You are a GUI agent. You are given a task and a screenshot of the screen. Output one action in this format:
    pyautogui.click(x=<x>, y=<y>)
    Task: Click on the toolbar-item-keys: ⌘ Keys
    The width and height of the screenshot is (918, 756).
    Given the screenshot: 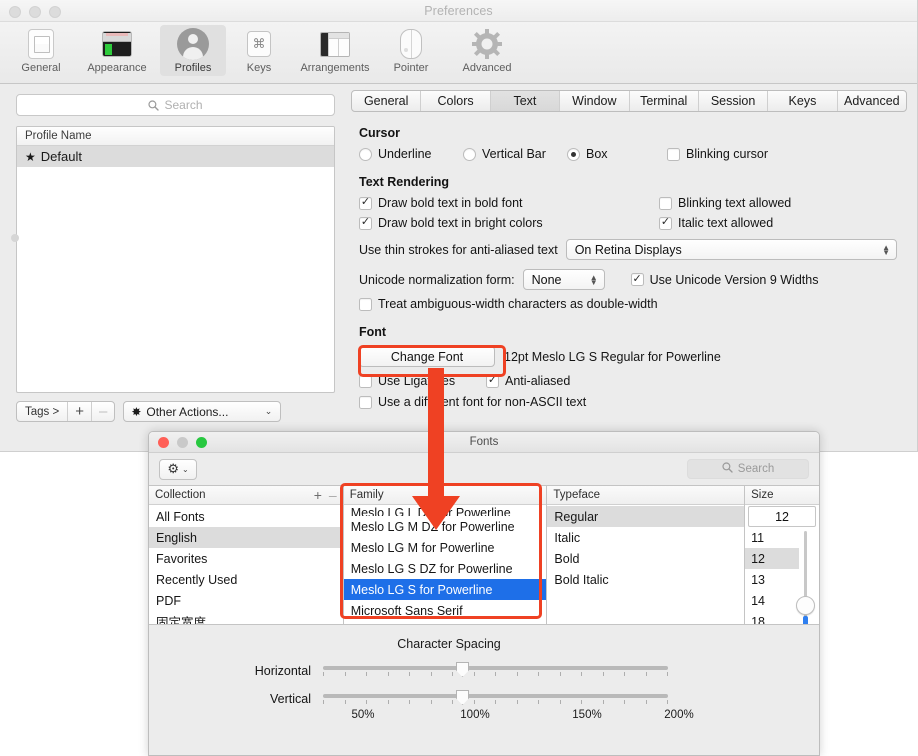 What is the action you would take?
    pyautogui.click(x=259, y=50)
    